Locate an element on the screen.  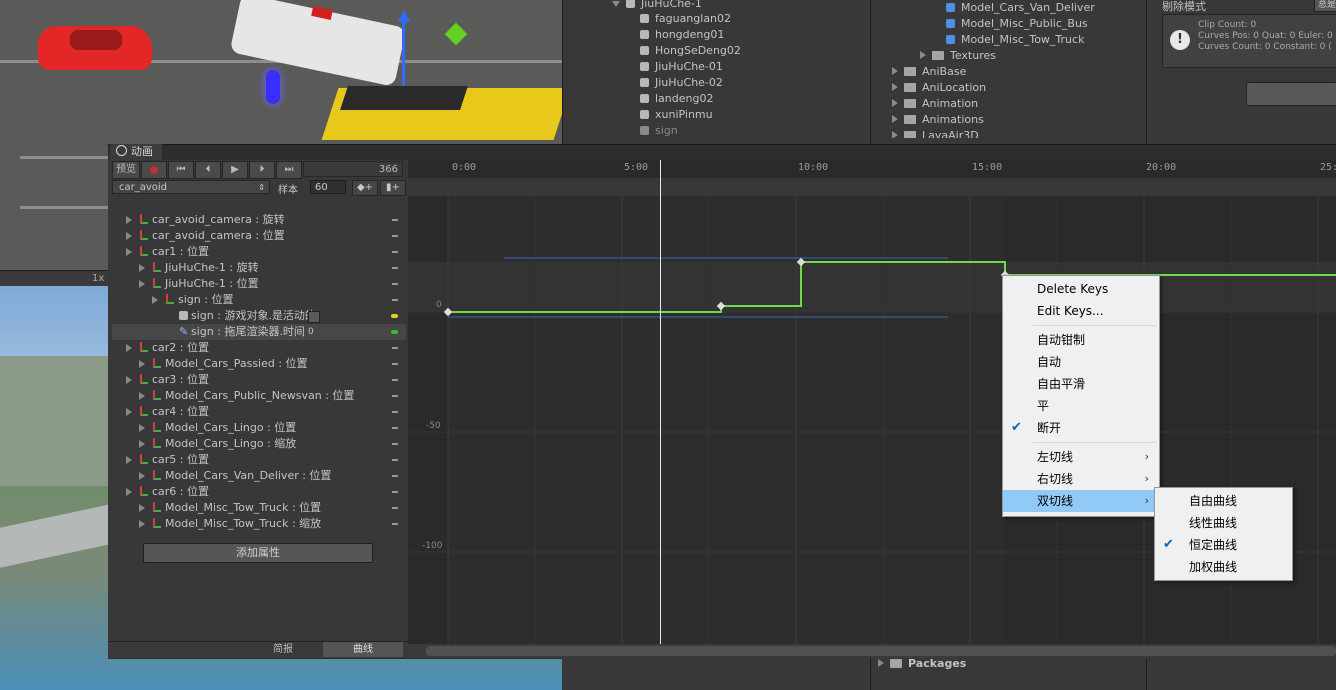
hierarchy-item: xuniPinmu is located at coordinates (676, 115).